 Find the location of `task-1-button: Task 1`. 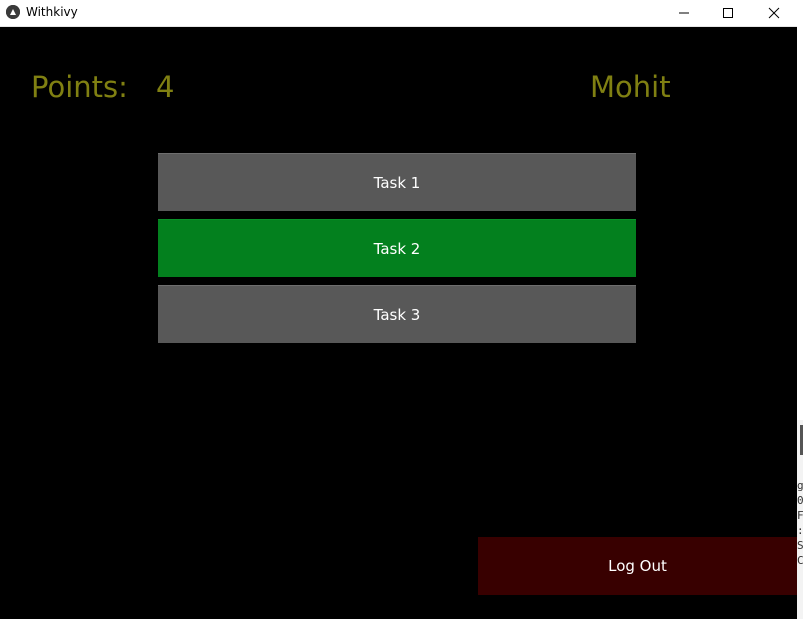

task-1-button: Task 1 is located at coordinates (397, 182).